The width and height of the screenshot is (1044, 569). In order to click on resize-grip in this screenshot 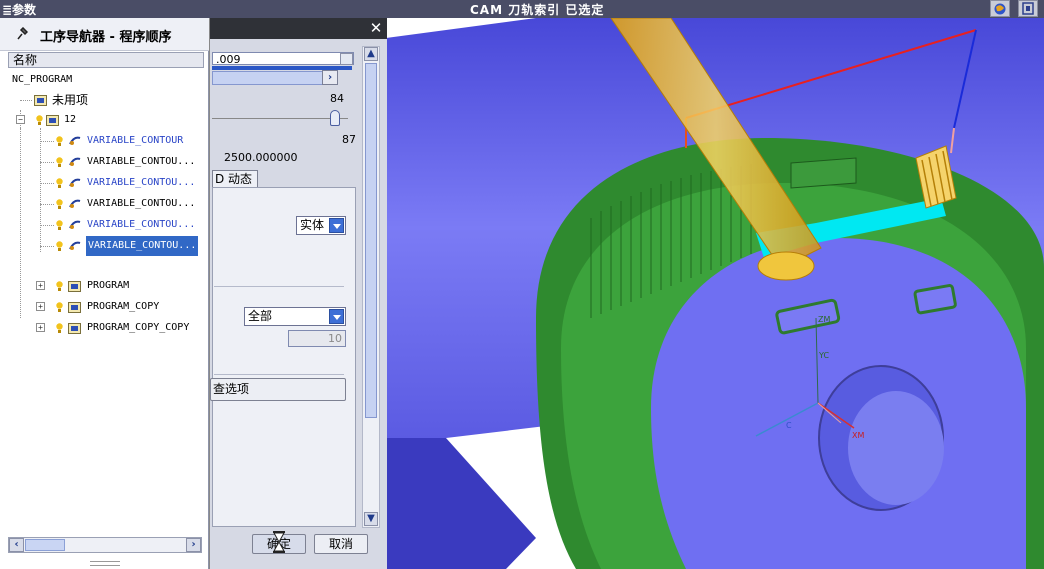, I will do `click(105, 563)`.